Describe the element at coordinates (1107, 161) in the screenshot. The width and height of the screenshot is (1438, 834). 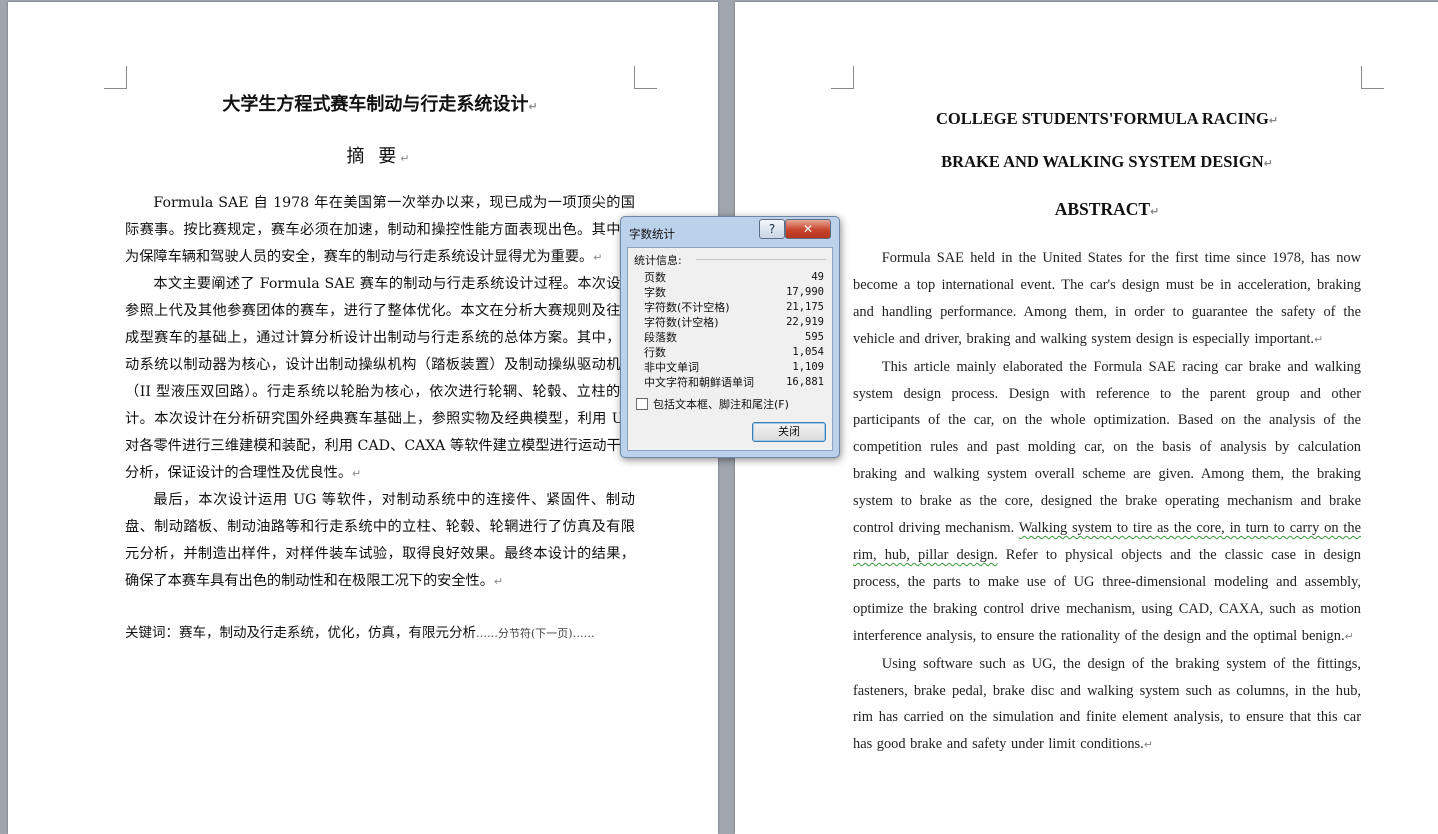
I see `english-title-line-2: BRAKE AND WALKING SYSTEM DESIGN↵` at that location.